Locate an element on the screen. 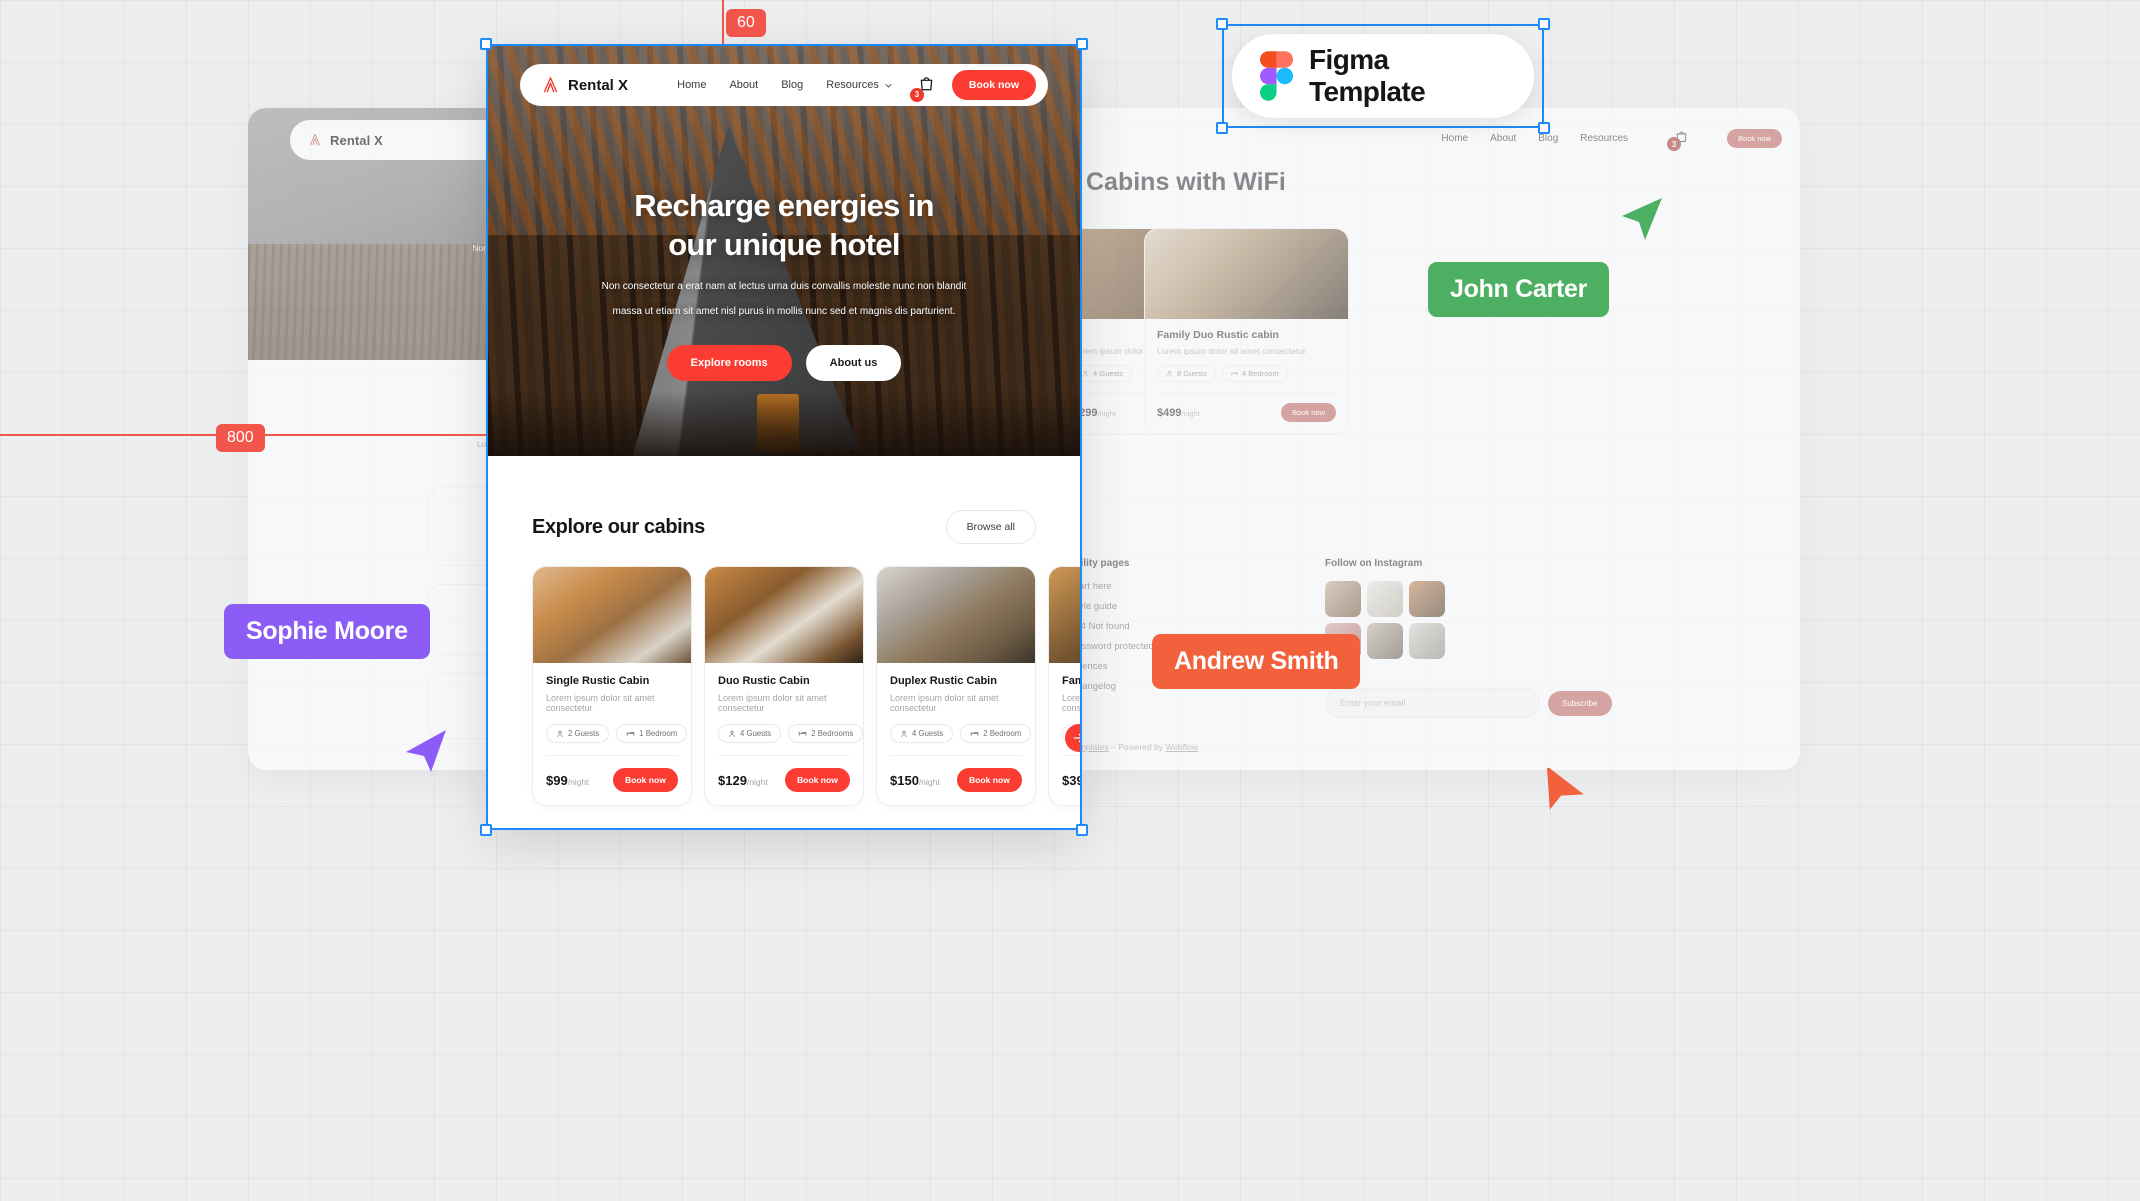 This screenshot has height=1201, width=2140. green-cursor is located at coordinates (1642, 219).